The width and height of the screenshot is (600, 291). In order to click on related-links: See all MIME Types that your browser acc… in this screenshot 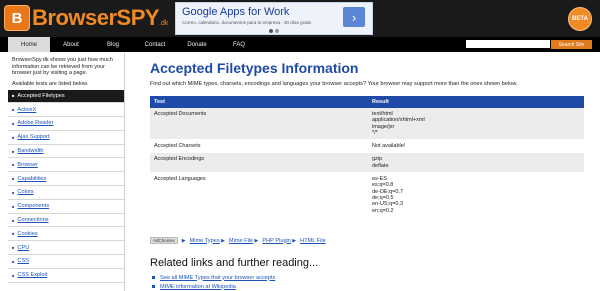, I will do `click(212, 282)`.